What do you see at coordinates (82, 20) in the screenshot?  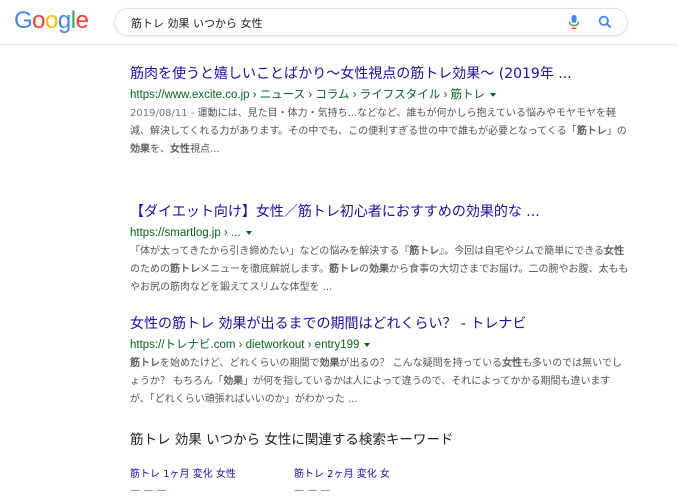 I see `logo-letter: e` at bounding box center [82, 20].